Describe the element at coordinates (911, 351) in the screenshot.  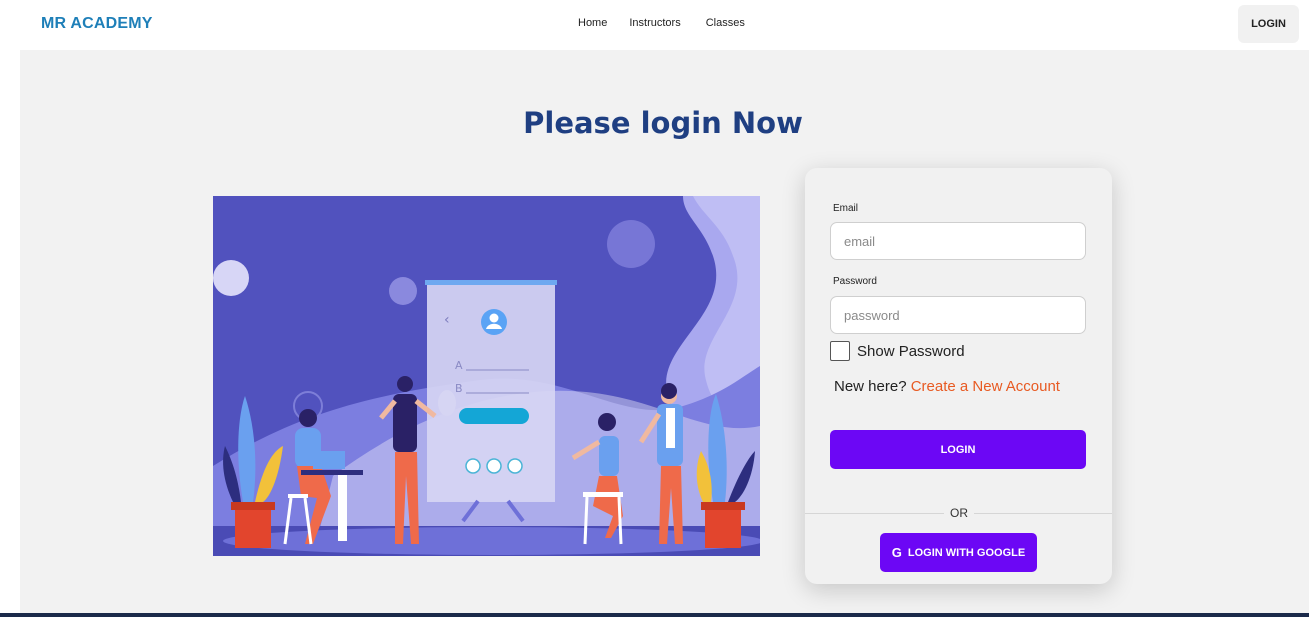
I see `show-password-label: Show Password` at that location.